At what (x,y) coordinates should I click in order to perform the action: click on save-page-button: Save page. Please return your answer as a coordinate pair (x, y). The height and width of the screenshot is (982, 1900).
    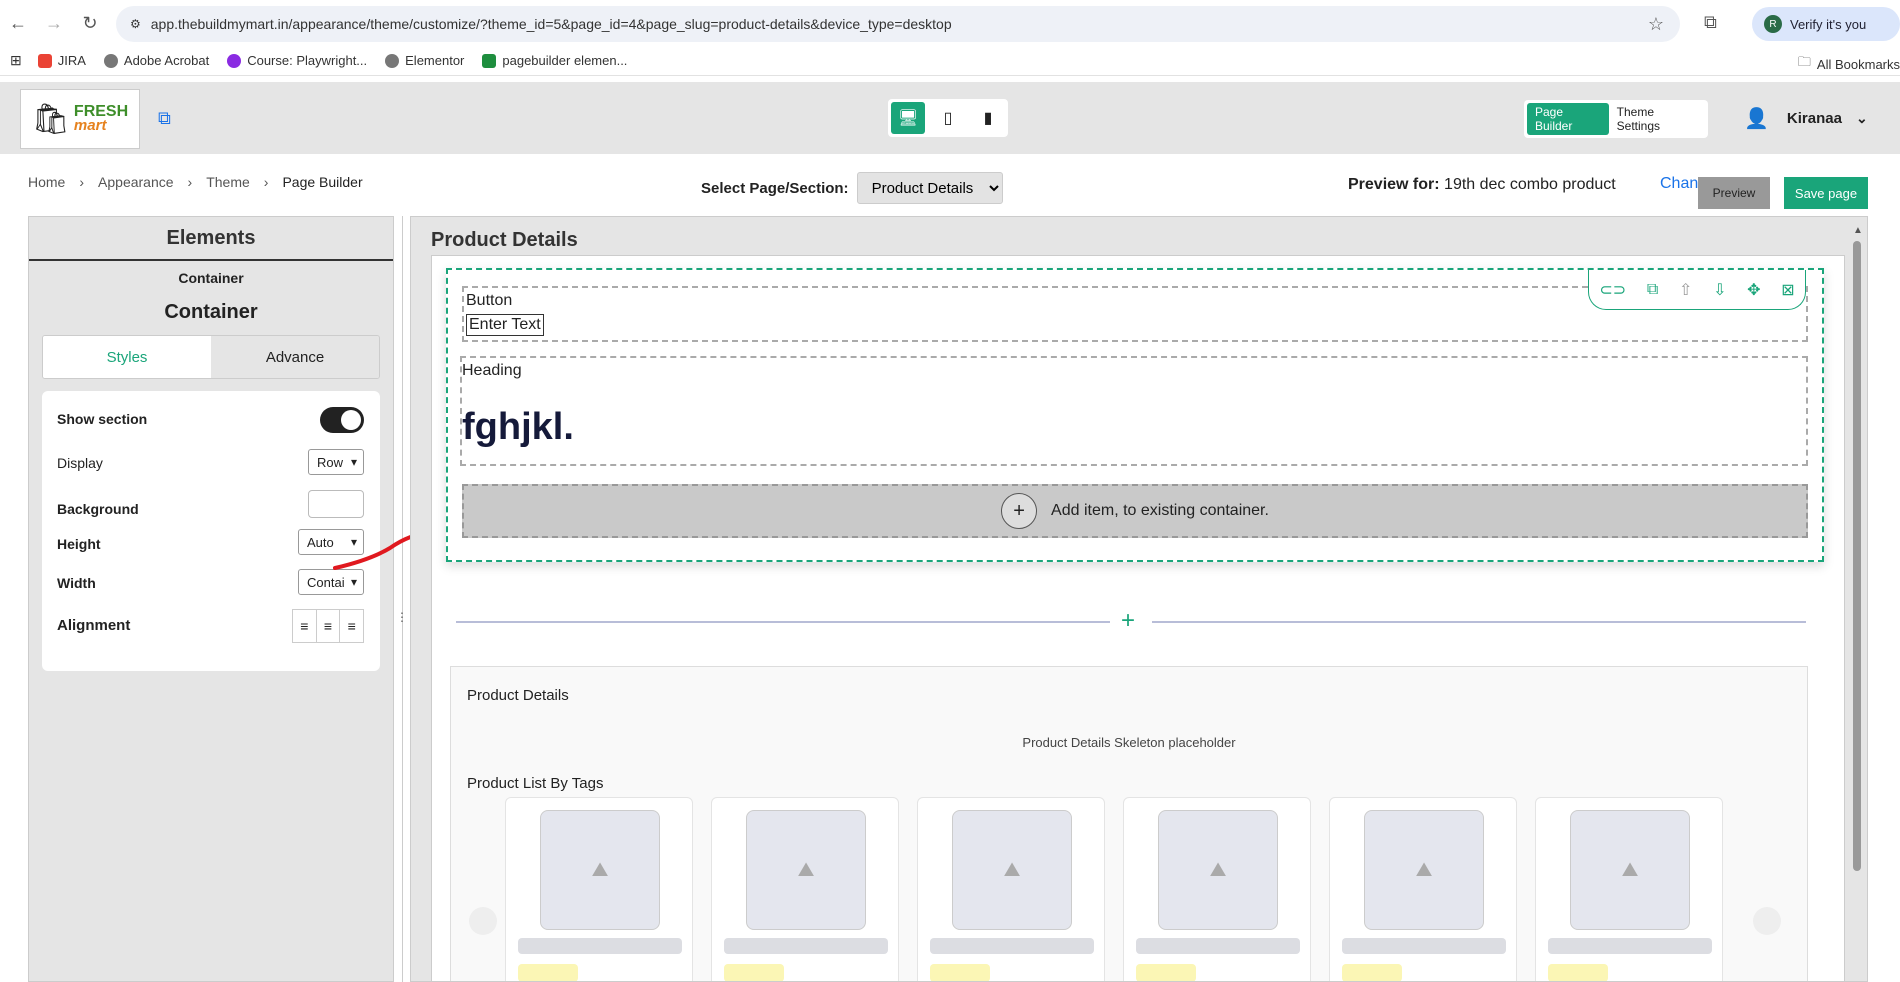
    Looking at the image, I should click on (1826, 193).